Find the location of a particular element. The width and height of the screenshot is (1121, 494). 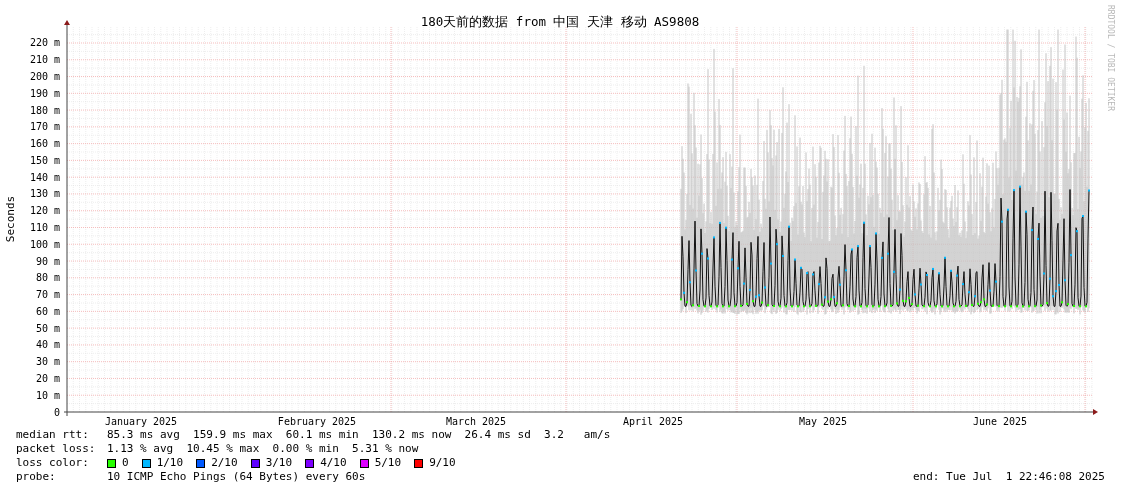

month-label: February 2025 is located at coordinates (317, 421).